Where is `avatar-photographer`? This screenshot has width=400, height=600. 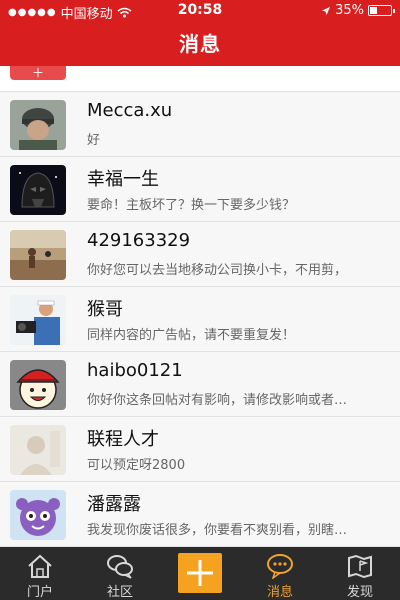 avatar-photographer is located at coordinates (38, 320).